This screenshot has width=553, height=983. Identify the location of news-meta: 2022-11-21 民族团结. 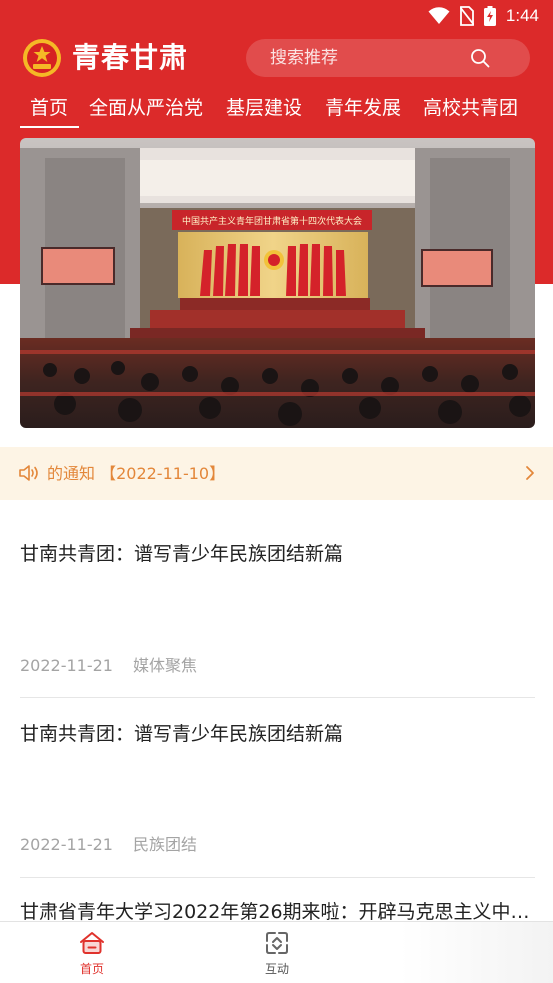
(108, 845).